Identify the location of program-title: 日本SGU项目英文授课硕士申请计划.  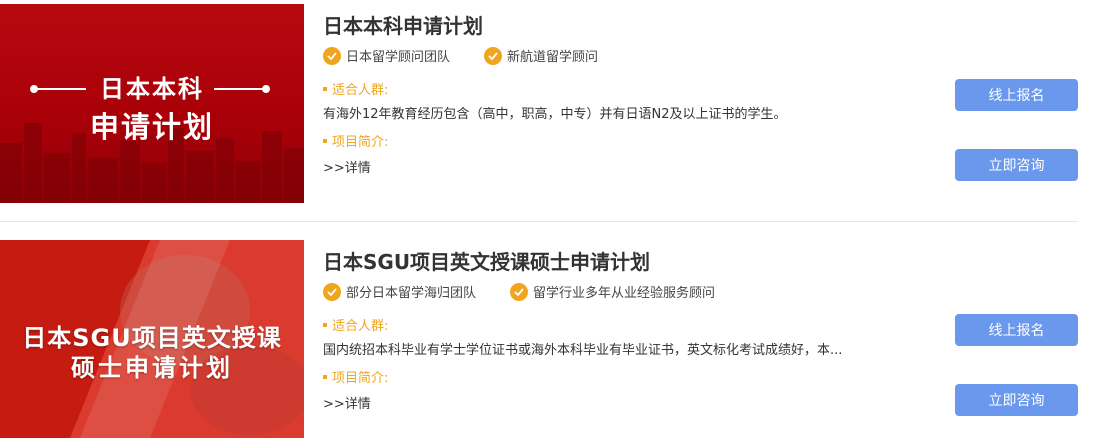
(486, 260).